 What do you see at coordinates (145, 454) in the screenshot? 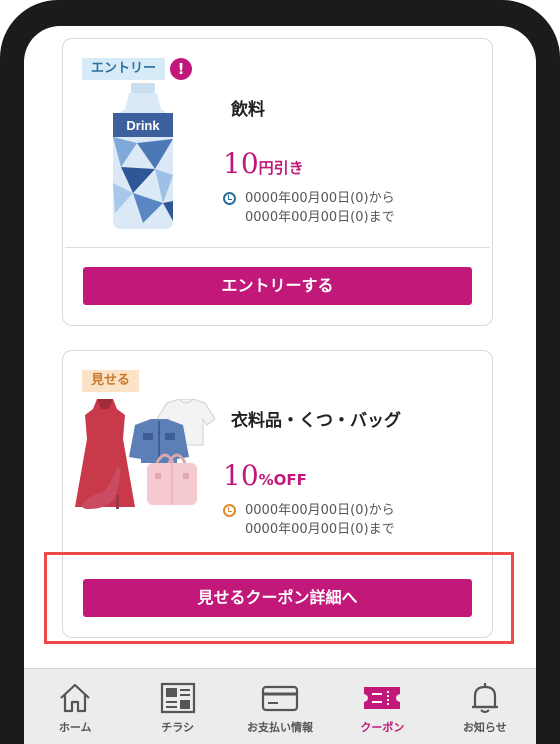
I see `apparel-image` at bounding box center [145, 454].